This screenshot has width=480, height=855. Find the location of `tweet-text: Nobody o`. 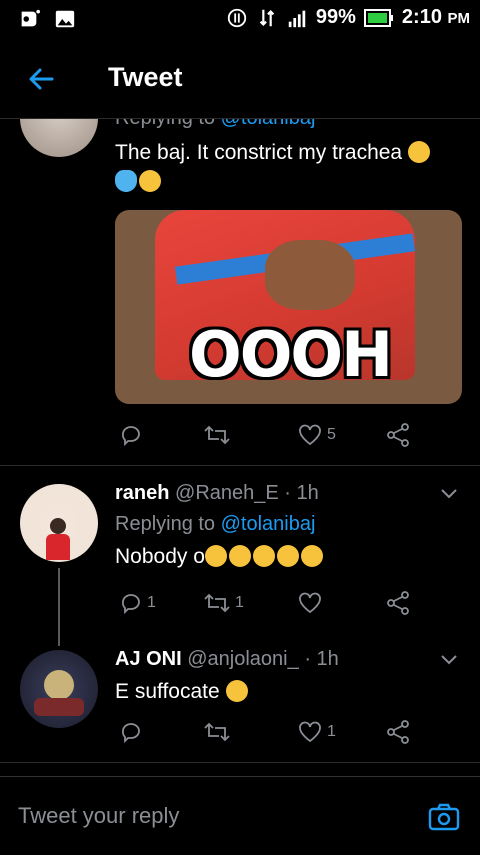

tweet-text: Nobody o is located at coordinates (288, 556).